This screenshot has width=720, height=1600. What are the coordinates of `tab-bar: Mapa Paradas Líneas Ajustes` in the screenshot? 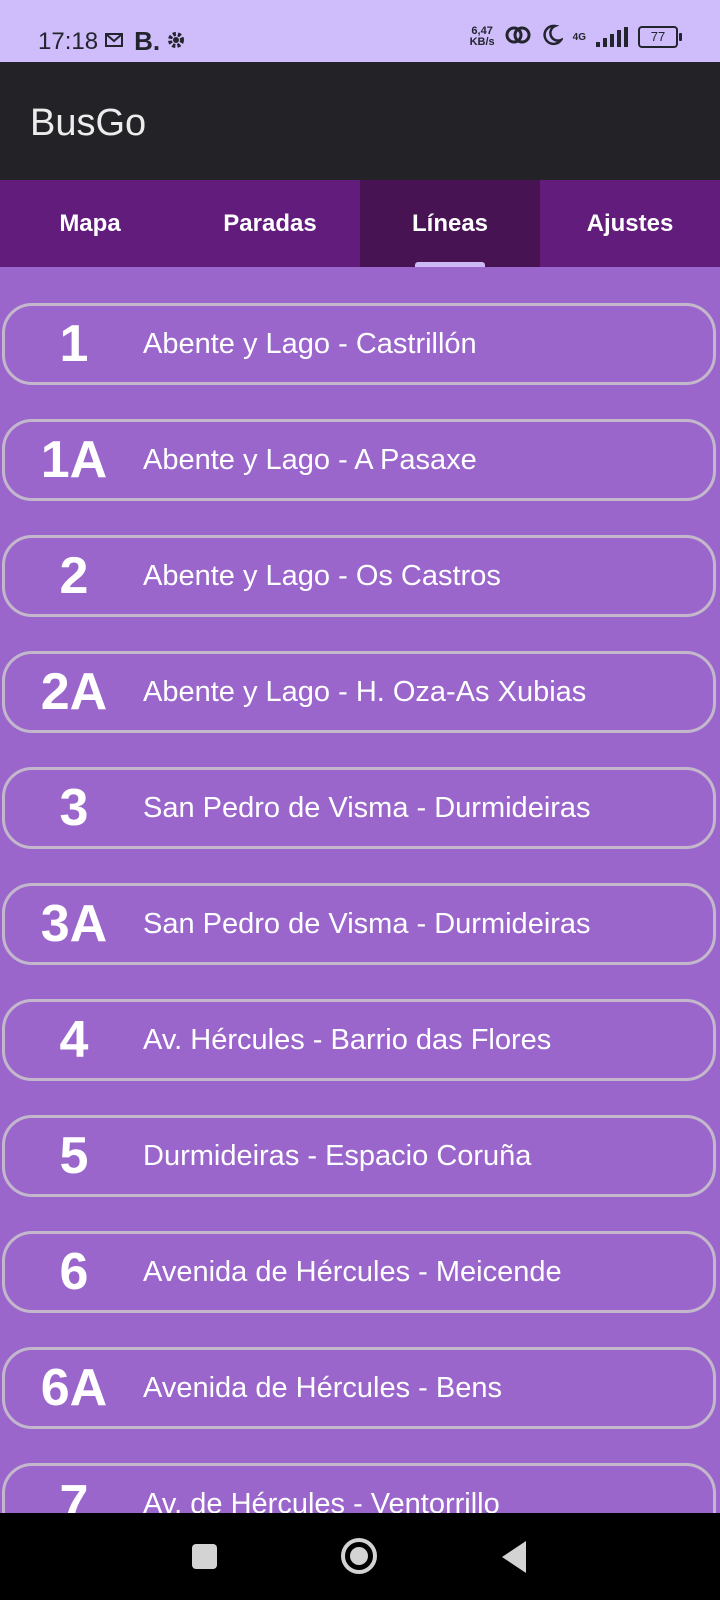 It's located at (360, 223).